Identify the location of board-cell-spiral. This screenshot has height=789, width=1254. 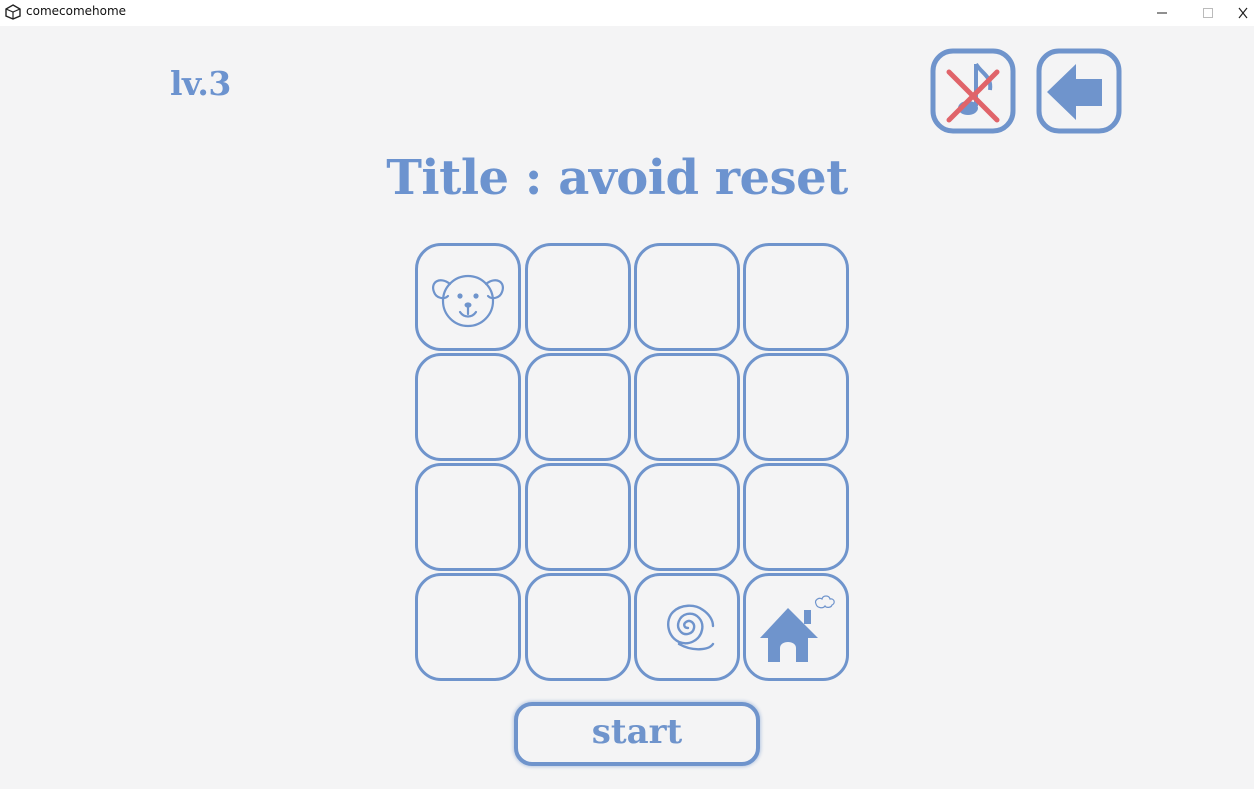
(687, 627).